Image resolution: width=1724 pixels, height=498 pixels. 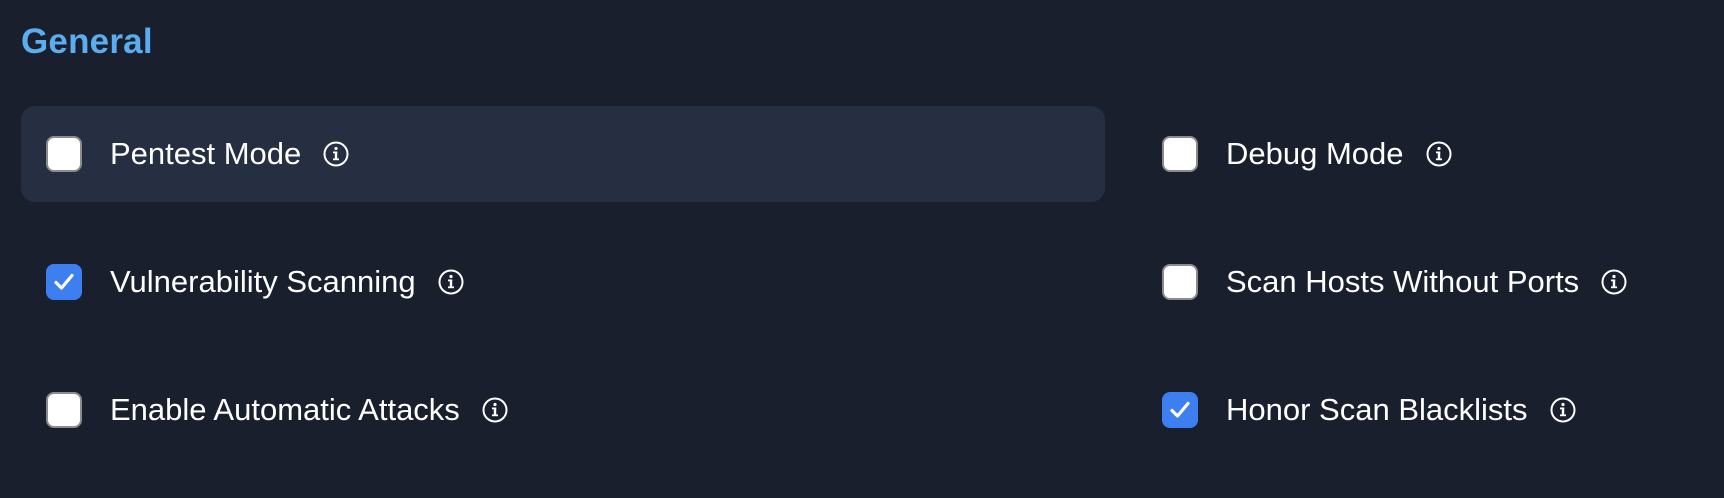 What do you see at coordinates (64, 154) in the screenshot?
I see `pentest-mode-checkbox` at bounding box center [64, 154].